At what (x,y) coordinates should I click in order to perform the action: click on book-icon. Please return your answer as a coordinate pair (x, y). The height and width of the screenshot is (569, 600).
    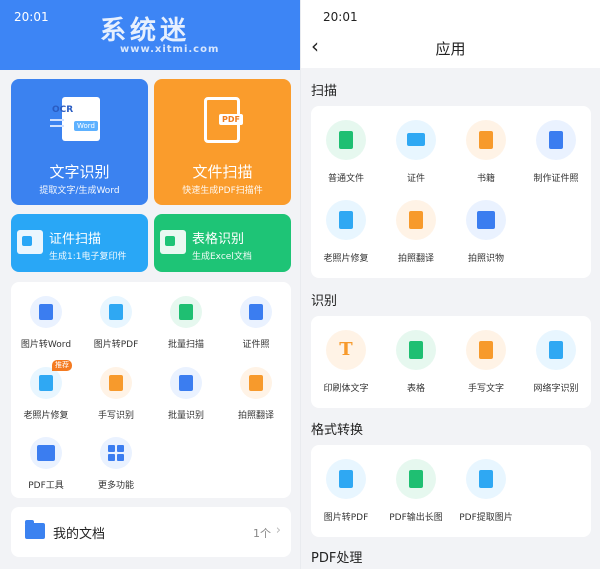
    Looking at the image, I should click on (486, 140).